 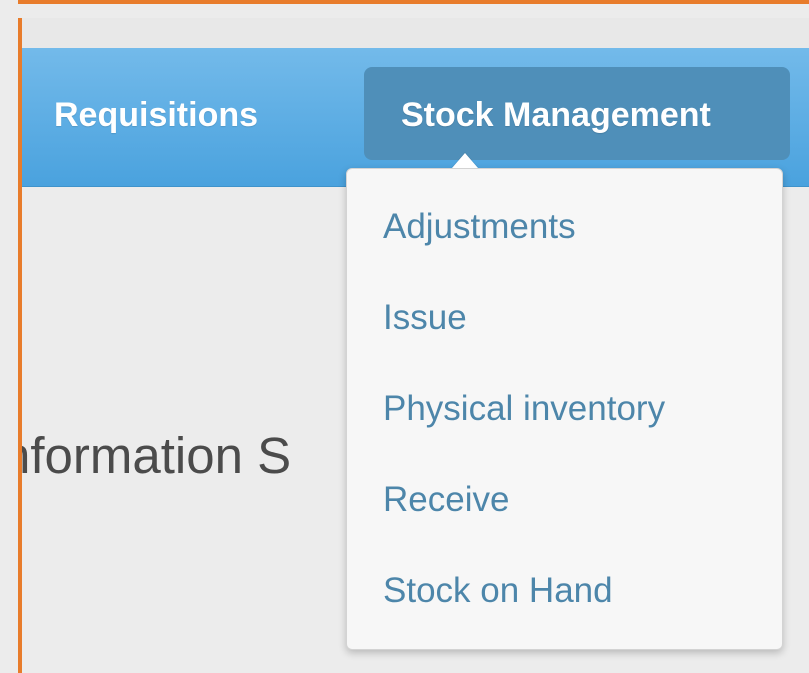 What do you see at coordinates (155, 455) in the screenshot?
I see `page-heading-partial: nformation S` at bounding box center [155, 455].